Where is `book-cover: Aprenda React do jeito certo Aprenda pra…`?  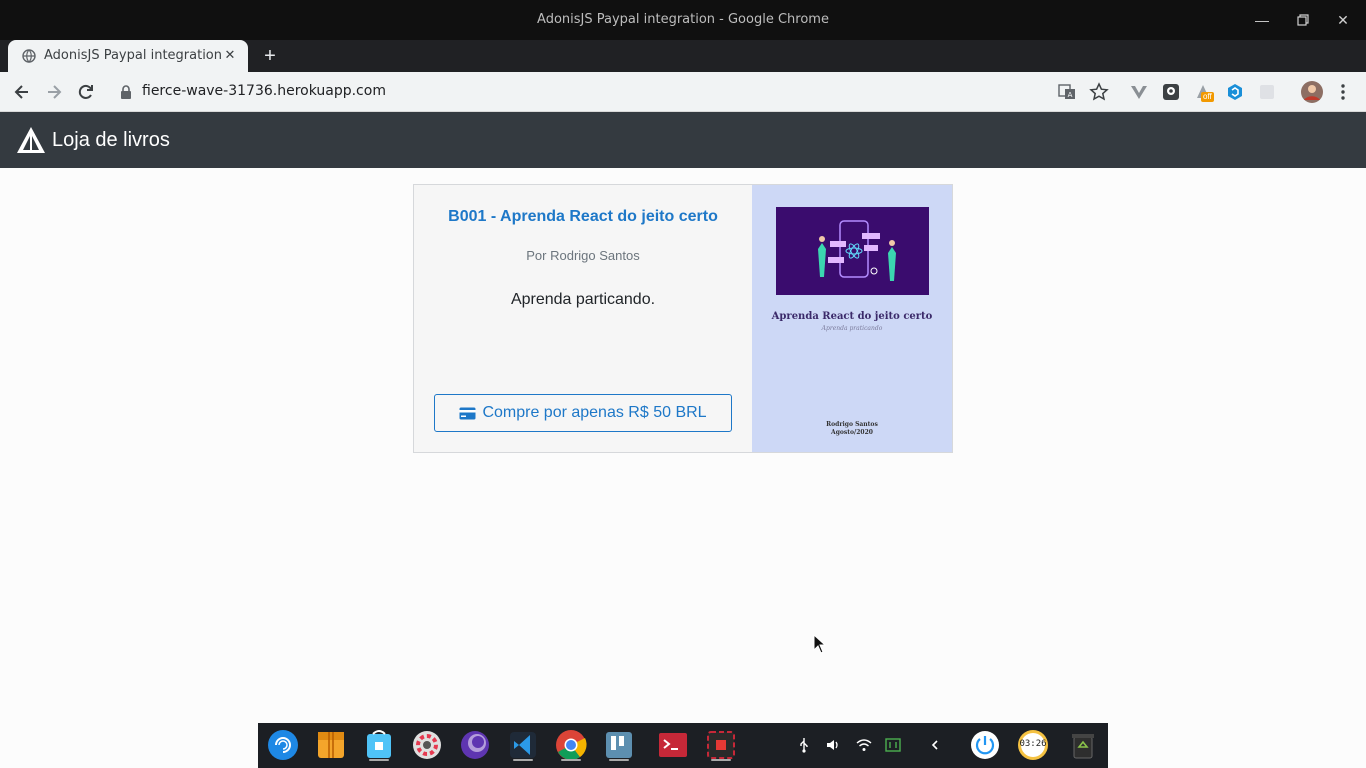
book-cover: Aprenda React do jeito certo Aprenda pra… is located at coordinates (852, 318).